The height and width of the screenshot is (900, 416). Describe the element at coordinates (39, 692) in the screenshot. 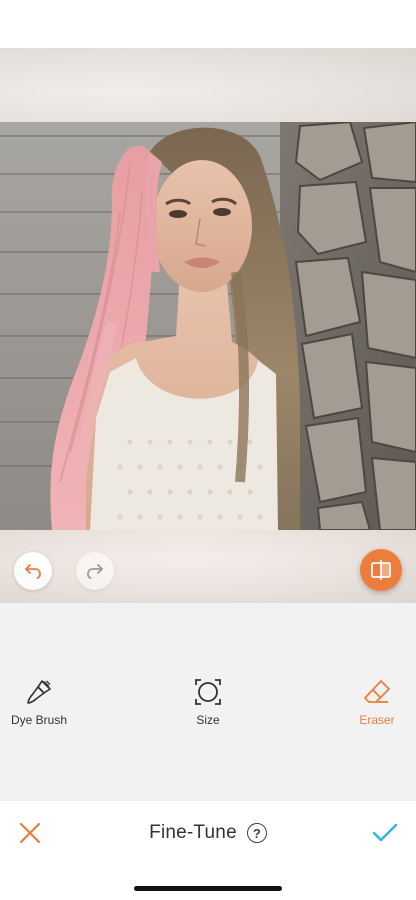

I see `brush-icon` at that location.